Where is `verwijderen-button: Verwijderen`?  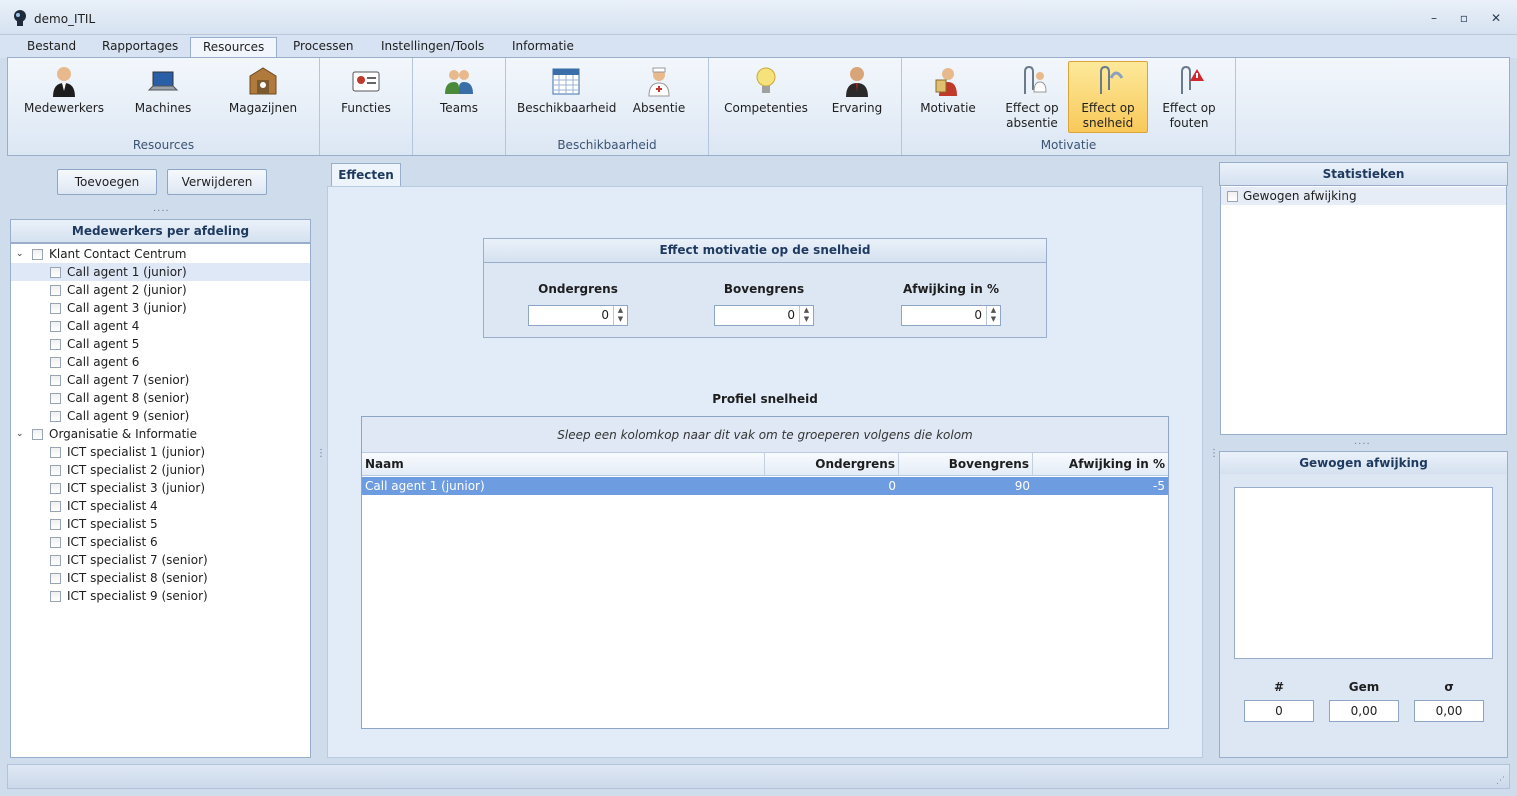 verwijderen-button: Verwijderen is located at coordinates (217, 182).